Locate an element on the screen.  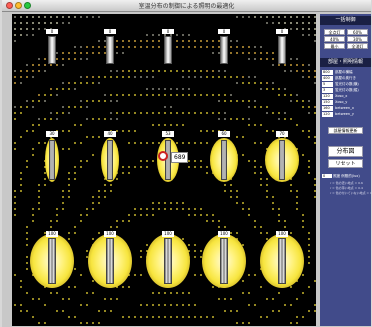
reset-button: リセット is located at coordinates (345, 163).